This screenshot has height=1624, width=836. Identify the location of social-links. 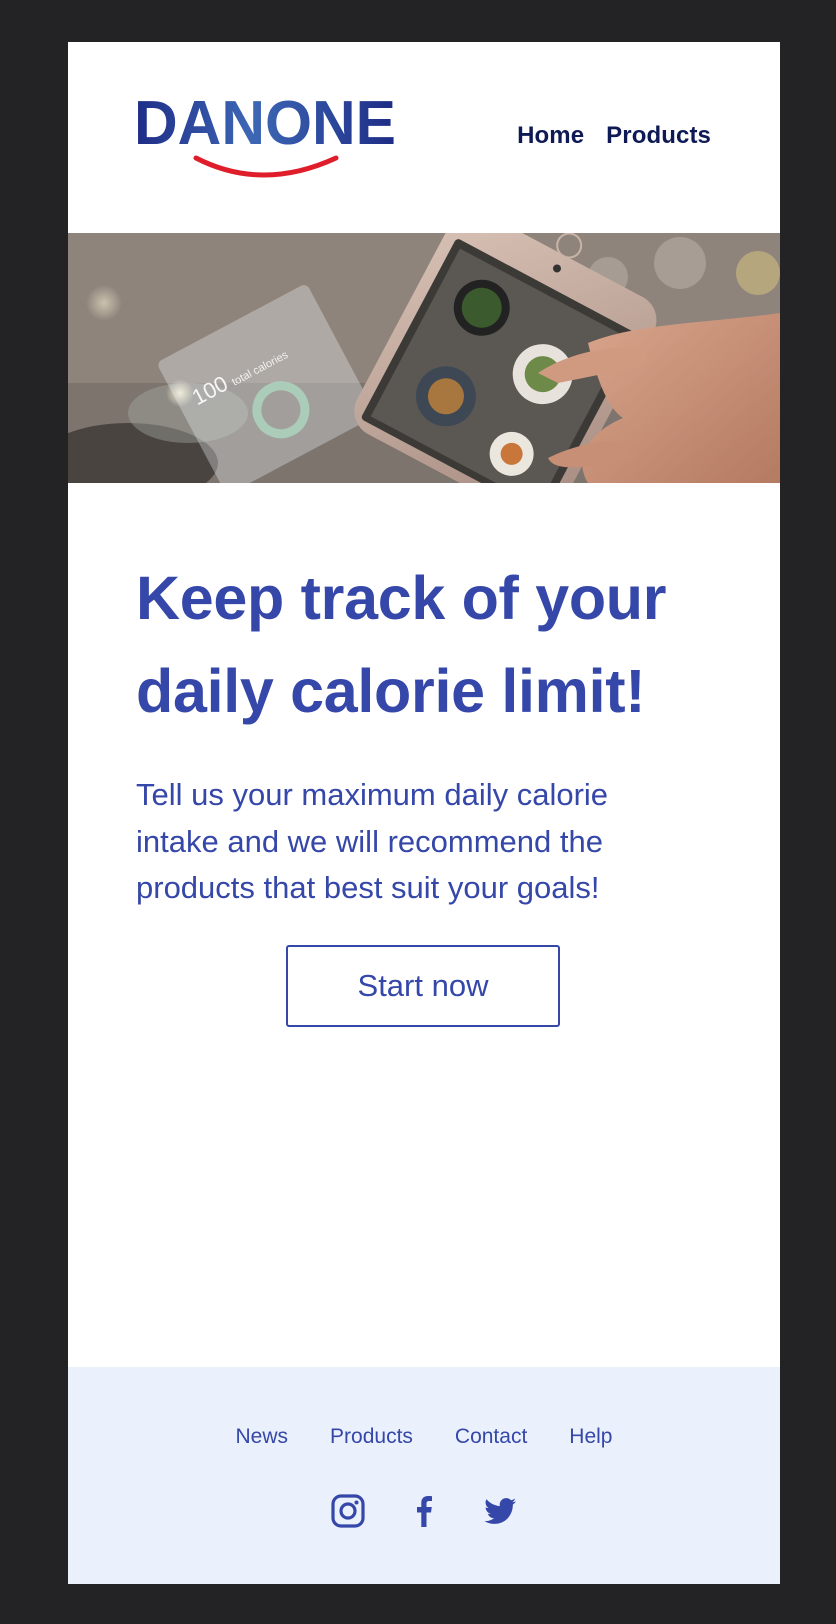
(424, 1511).